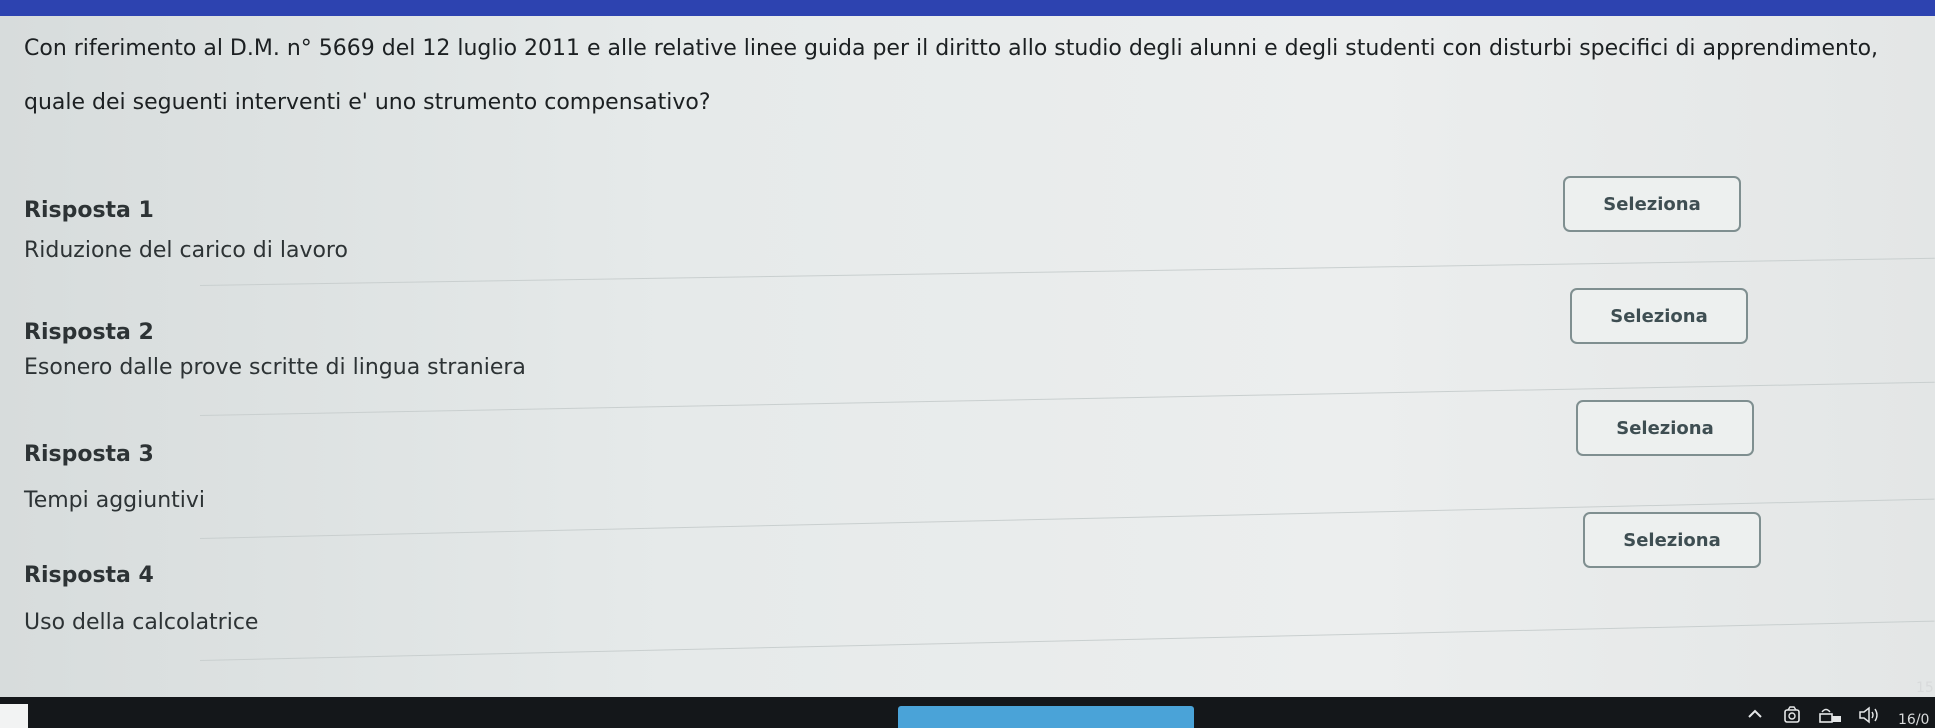 This screenshot has height=728, width=1935. I want to click on answer-2-label: Risposta 2, so click(89, 332).